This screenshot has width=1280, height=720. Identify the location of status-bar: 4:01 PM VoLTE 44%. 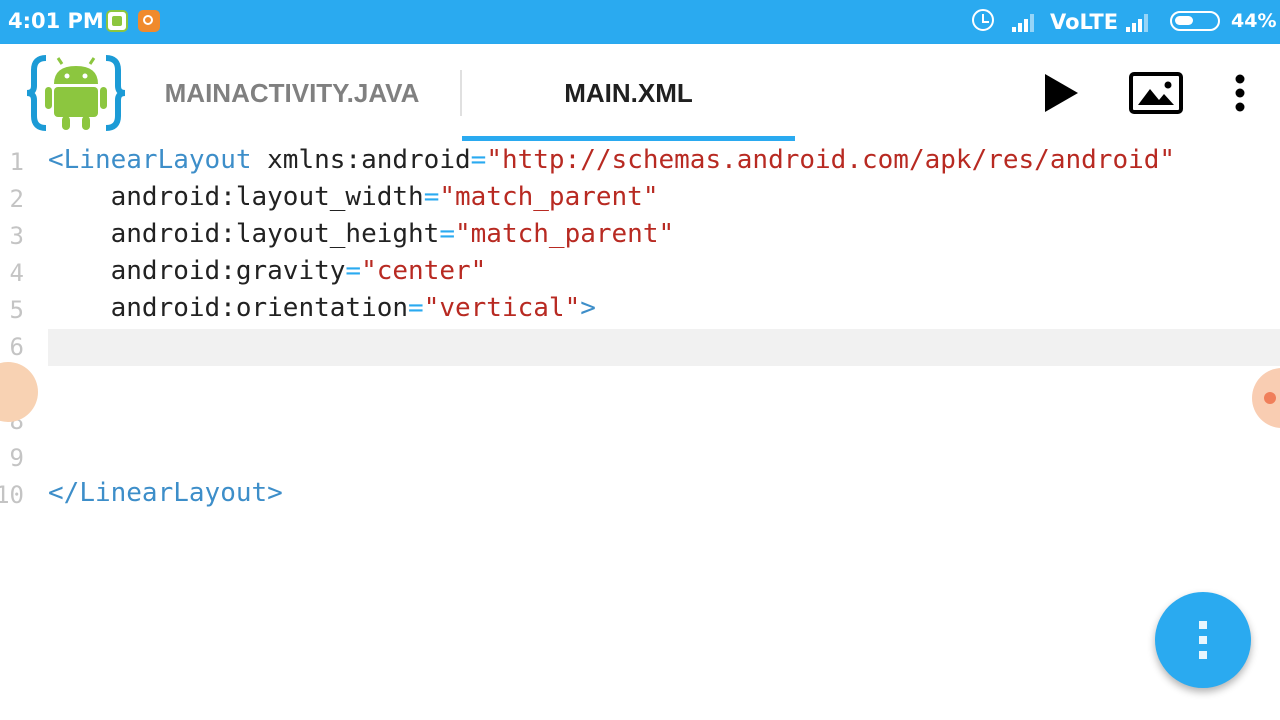
(640, 22).